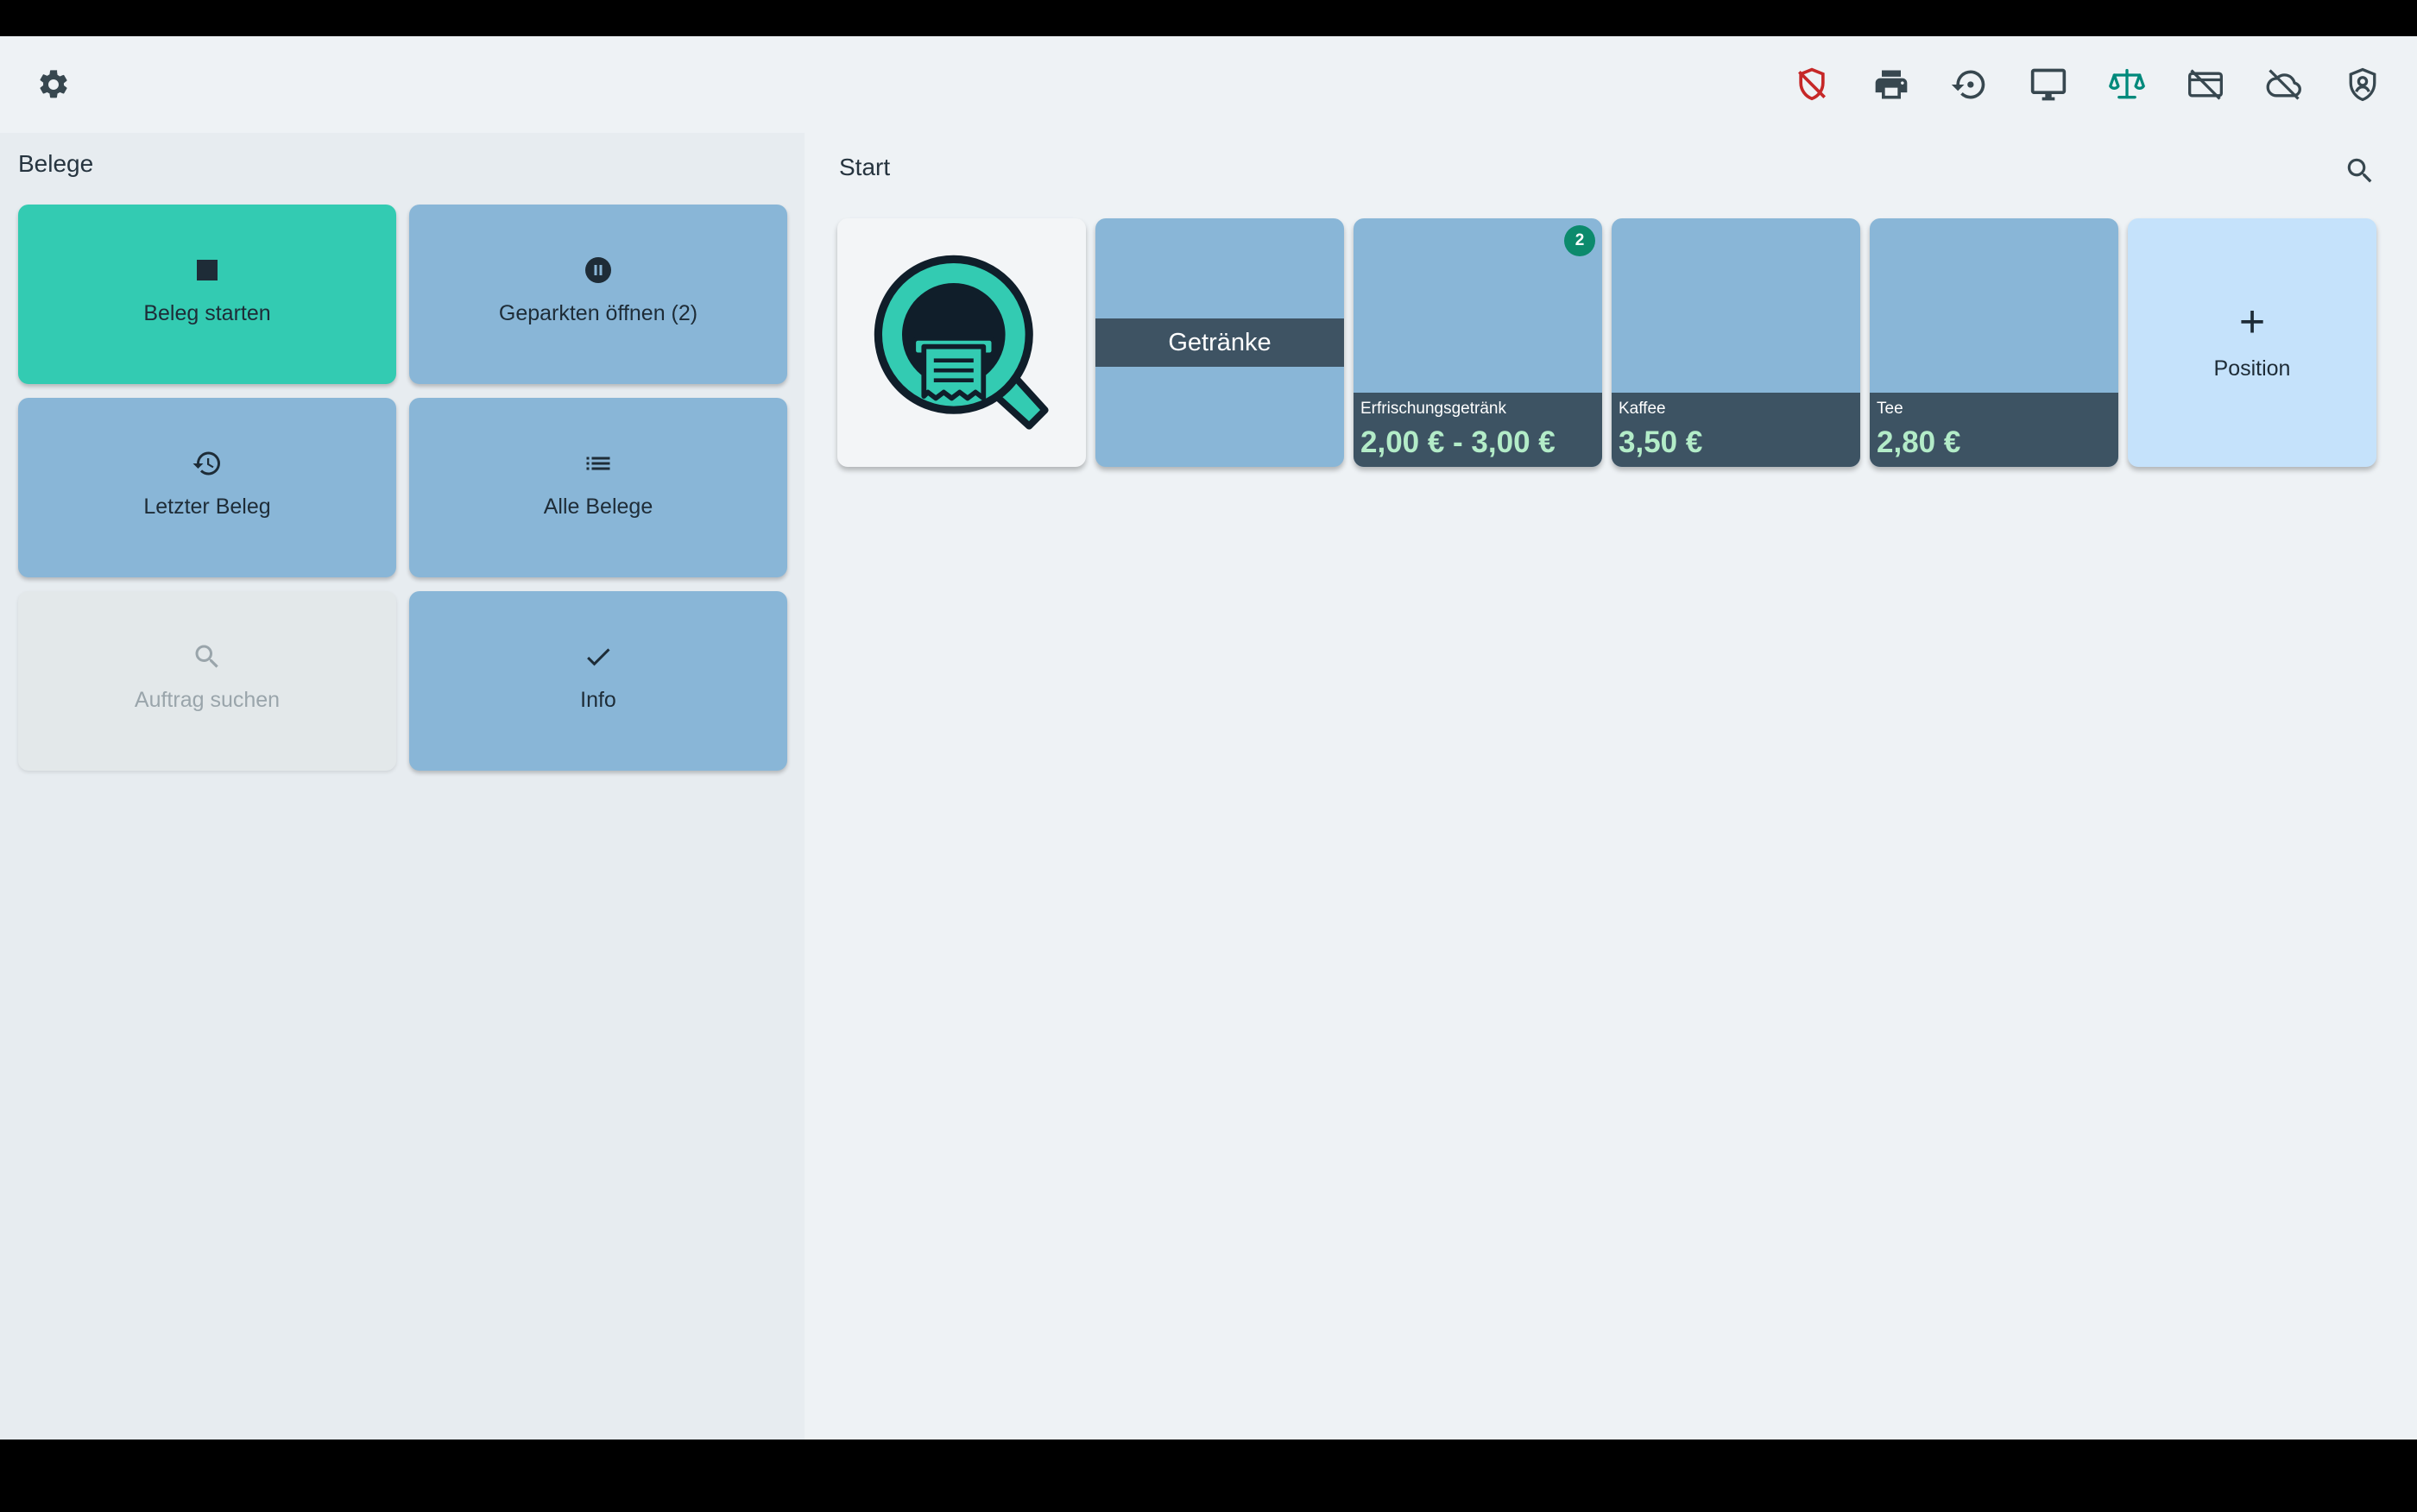 This screenshot has height=1512, width=2417. I want to click on product-tile: 2 Erfrischungsgetränk 2,00 € - 3,00 €, so click(1478, 343).